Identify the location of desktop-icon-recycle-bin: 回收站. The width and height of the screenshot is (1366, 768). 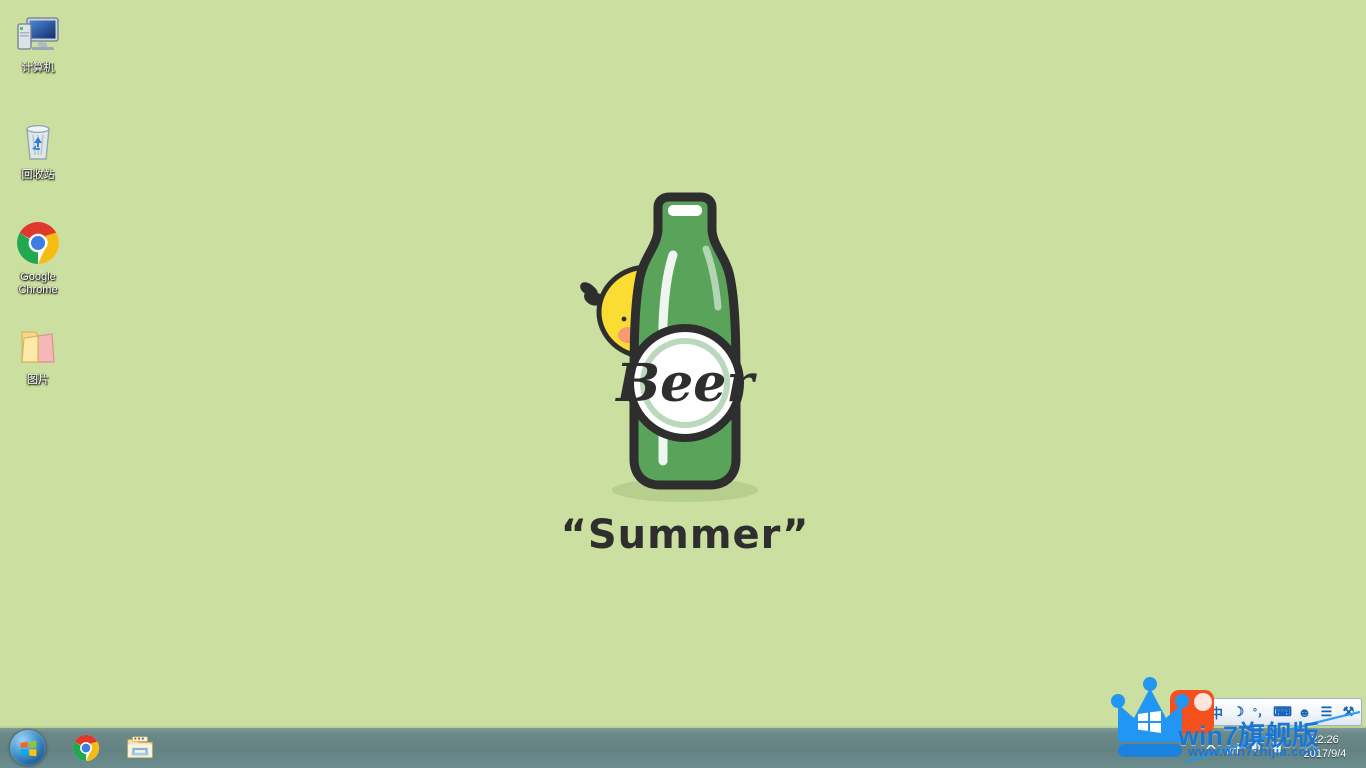
(38, 149).